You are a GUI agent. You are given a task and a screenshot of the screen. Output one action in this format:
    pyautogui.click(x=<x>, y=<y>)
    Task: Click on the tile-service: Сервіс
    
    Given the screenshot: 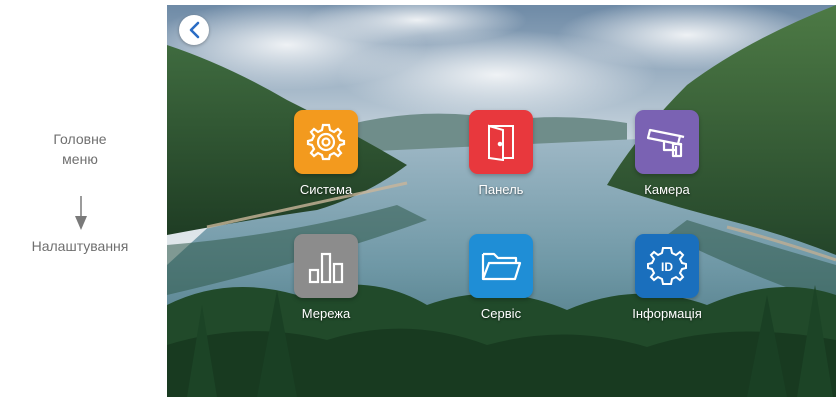 What is the action you would take?
    pyautogui.click(x=501, y=277)
    